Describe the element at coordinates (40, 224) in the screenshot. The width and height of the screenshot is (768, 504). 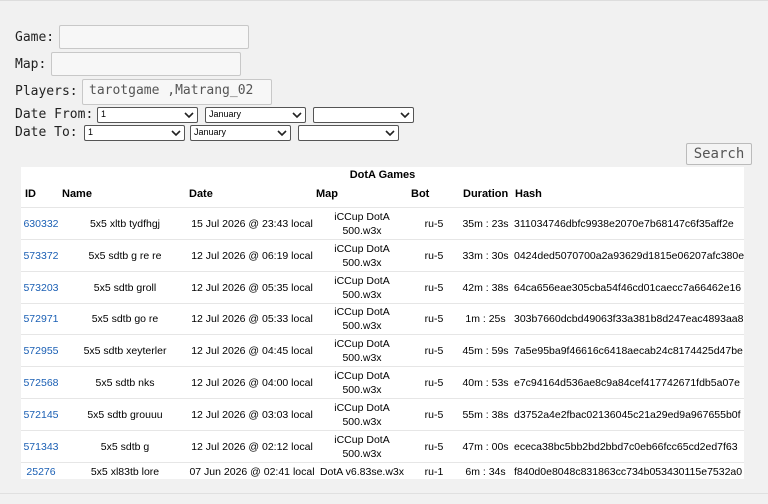
I see `game-id-link: 630332` at that location.